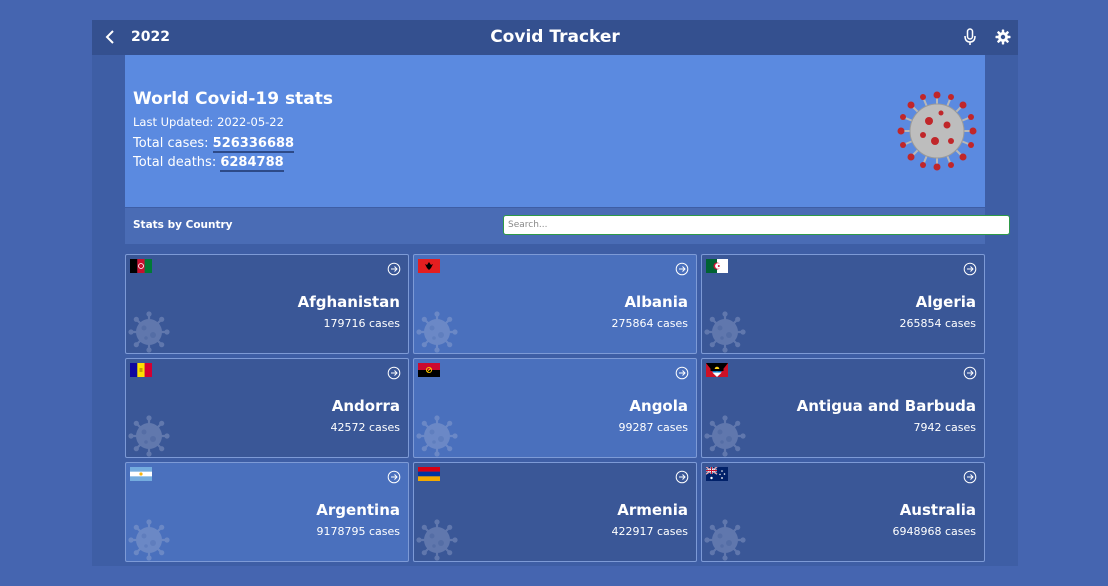 This screenshot has width=1108, height=586. I want to click on country-name: Albania, so click(656, 302).